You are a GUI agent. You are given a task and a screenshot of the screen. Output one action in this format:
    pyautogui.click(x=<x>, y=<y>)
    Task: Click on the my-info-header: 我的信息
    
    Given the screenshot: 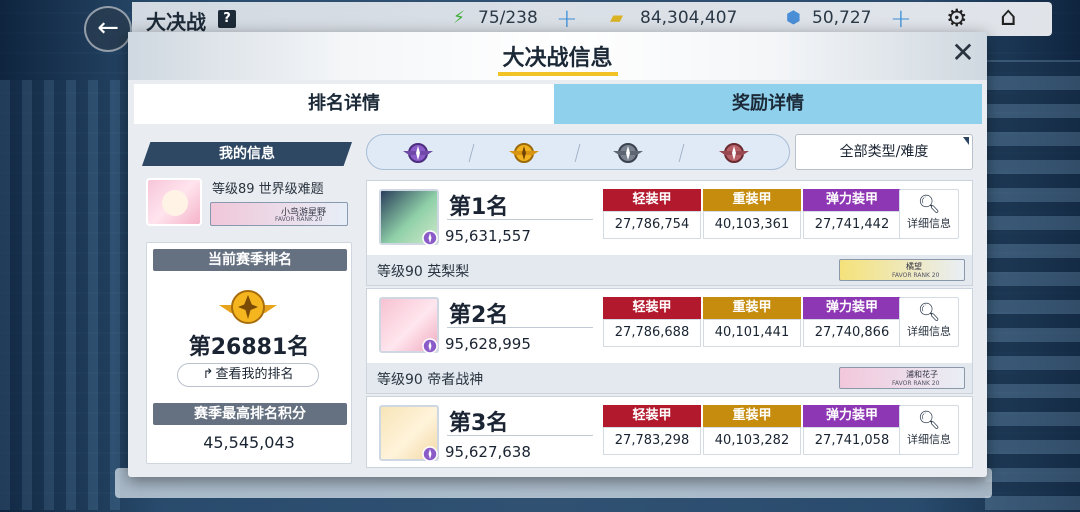 What is the action you would take?
    pyautogui.click(x=247, y=154)
    